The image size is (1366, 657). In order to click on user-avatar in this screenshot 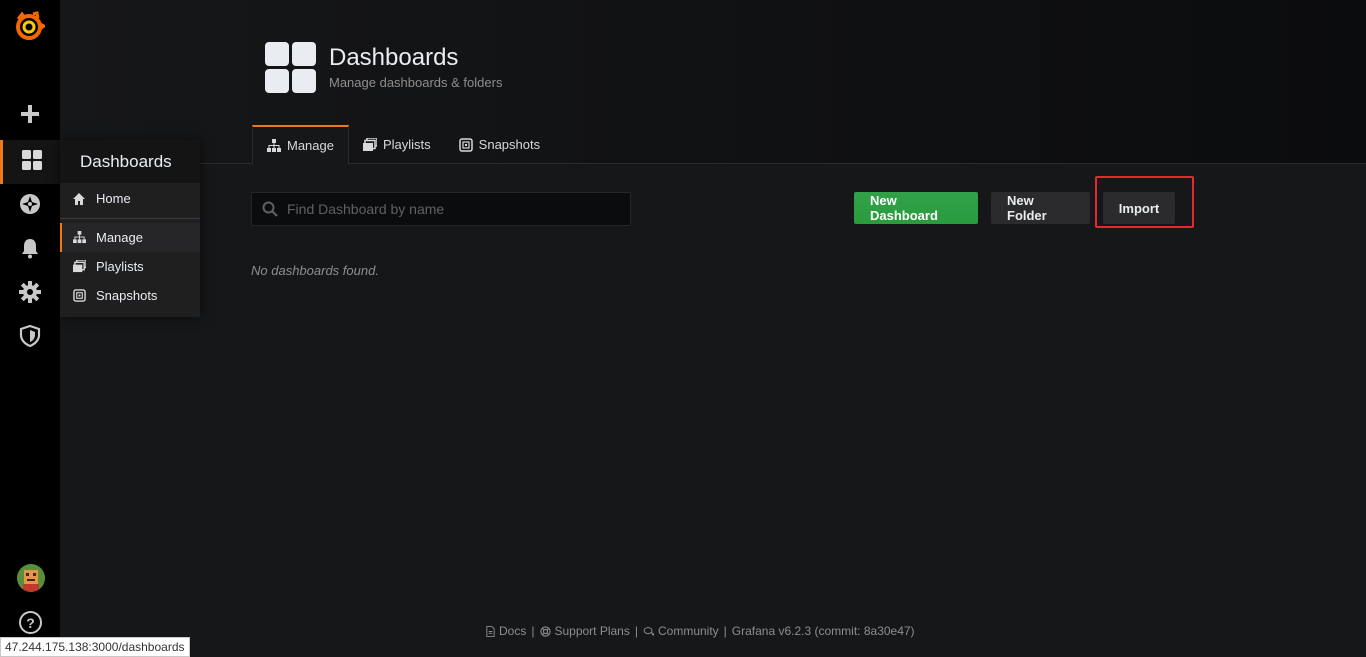, I will do `click(31, 578)`.